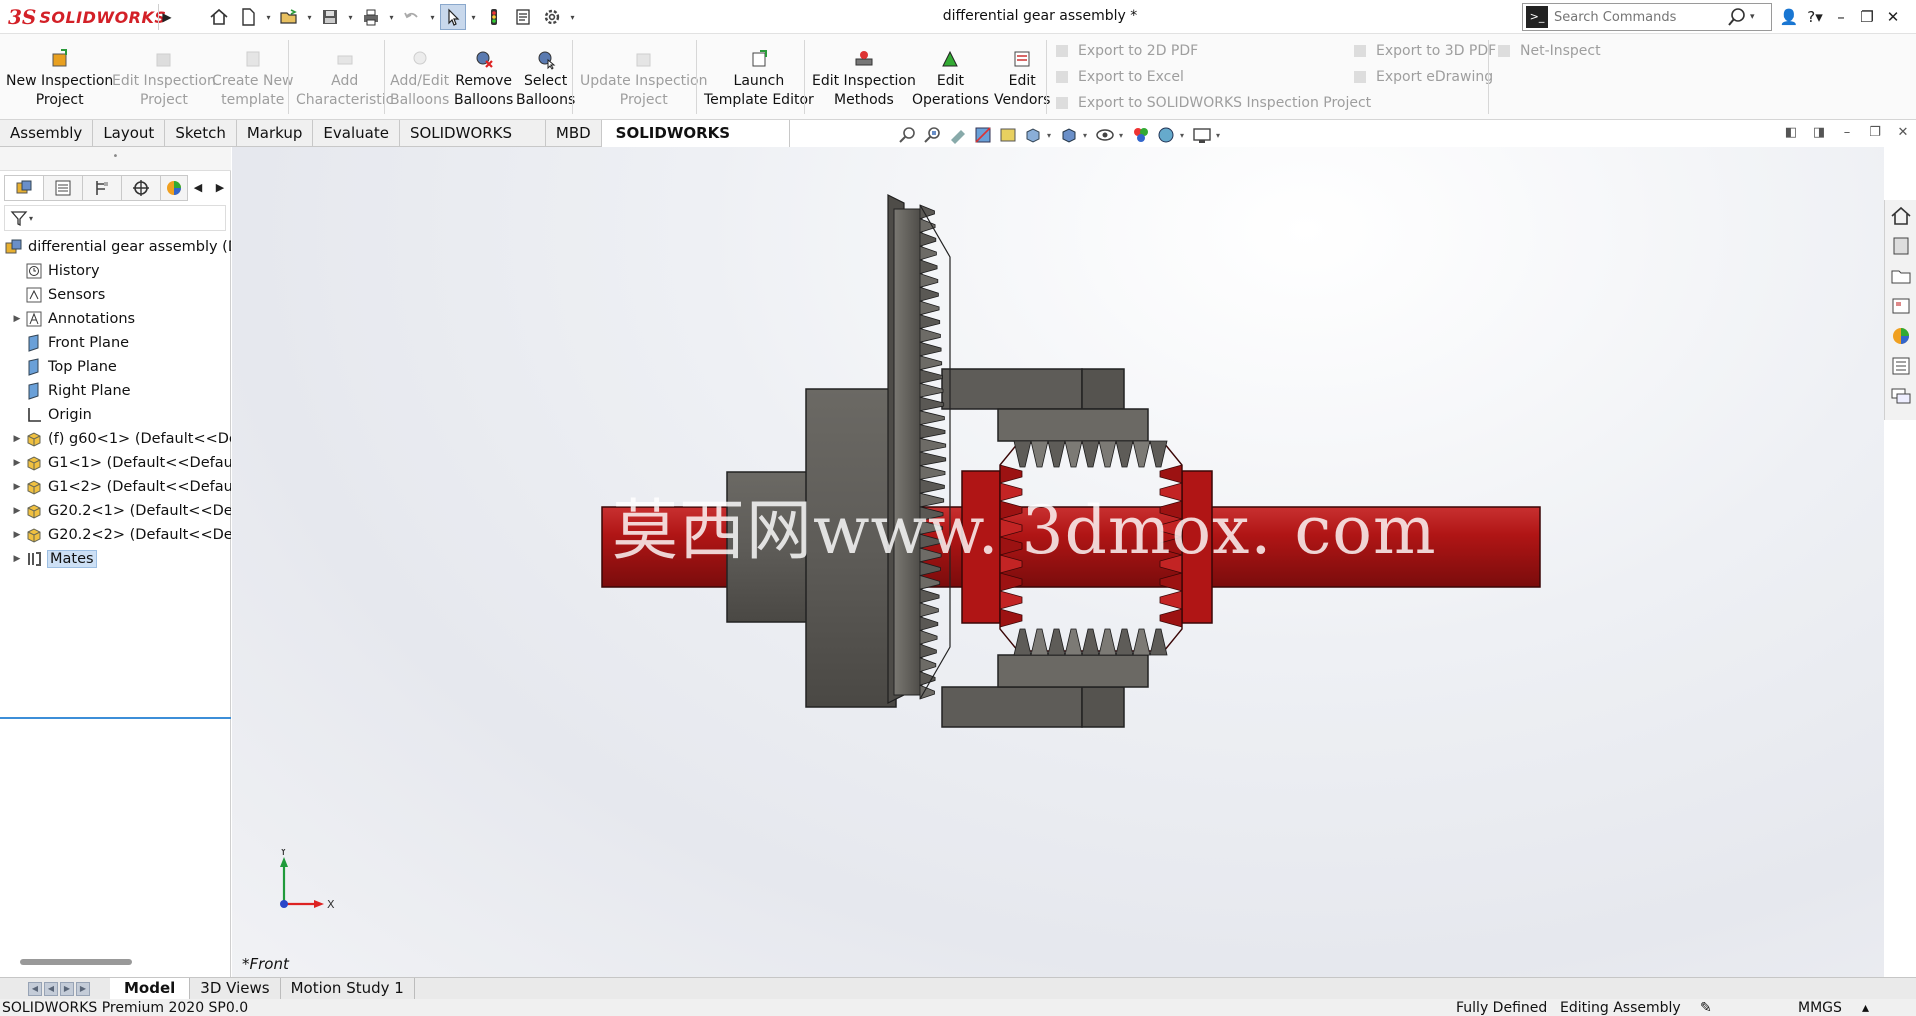 The height and width of the screenshot is (1016, 1916). What do you see at coordinates (695, 144) in the screenshot?
I see `tab-solidworks-inspection: SOLIDWORKS Inspection` at bounding box center [695, 144].